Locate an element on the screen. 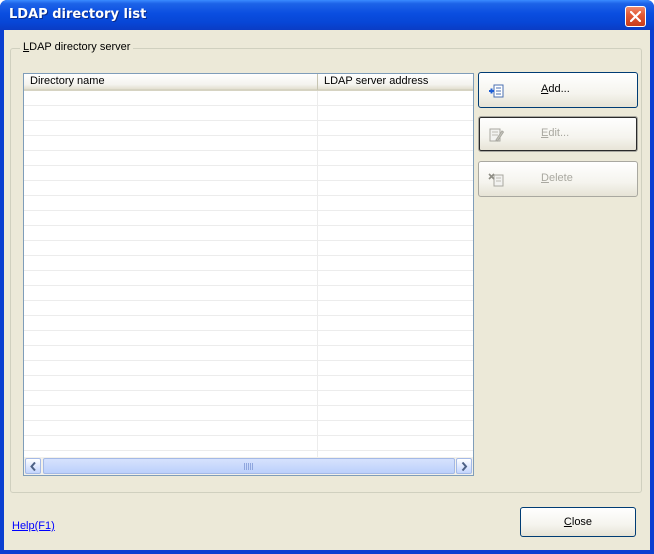 The width and height of the screenshot is (654, 554). window-close-button is located at coordinates (635, 16).